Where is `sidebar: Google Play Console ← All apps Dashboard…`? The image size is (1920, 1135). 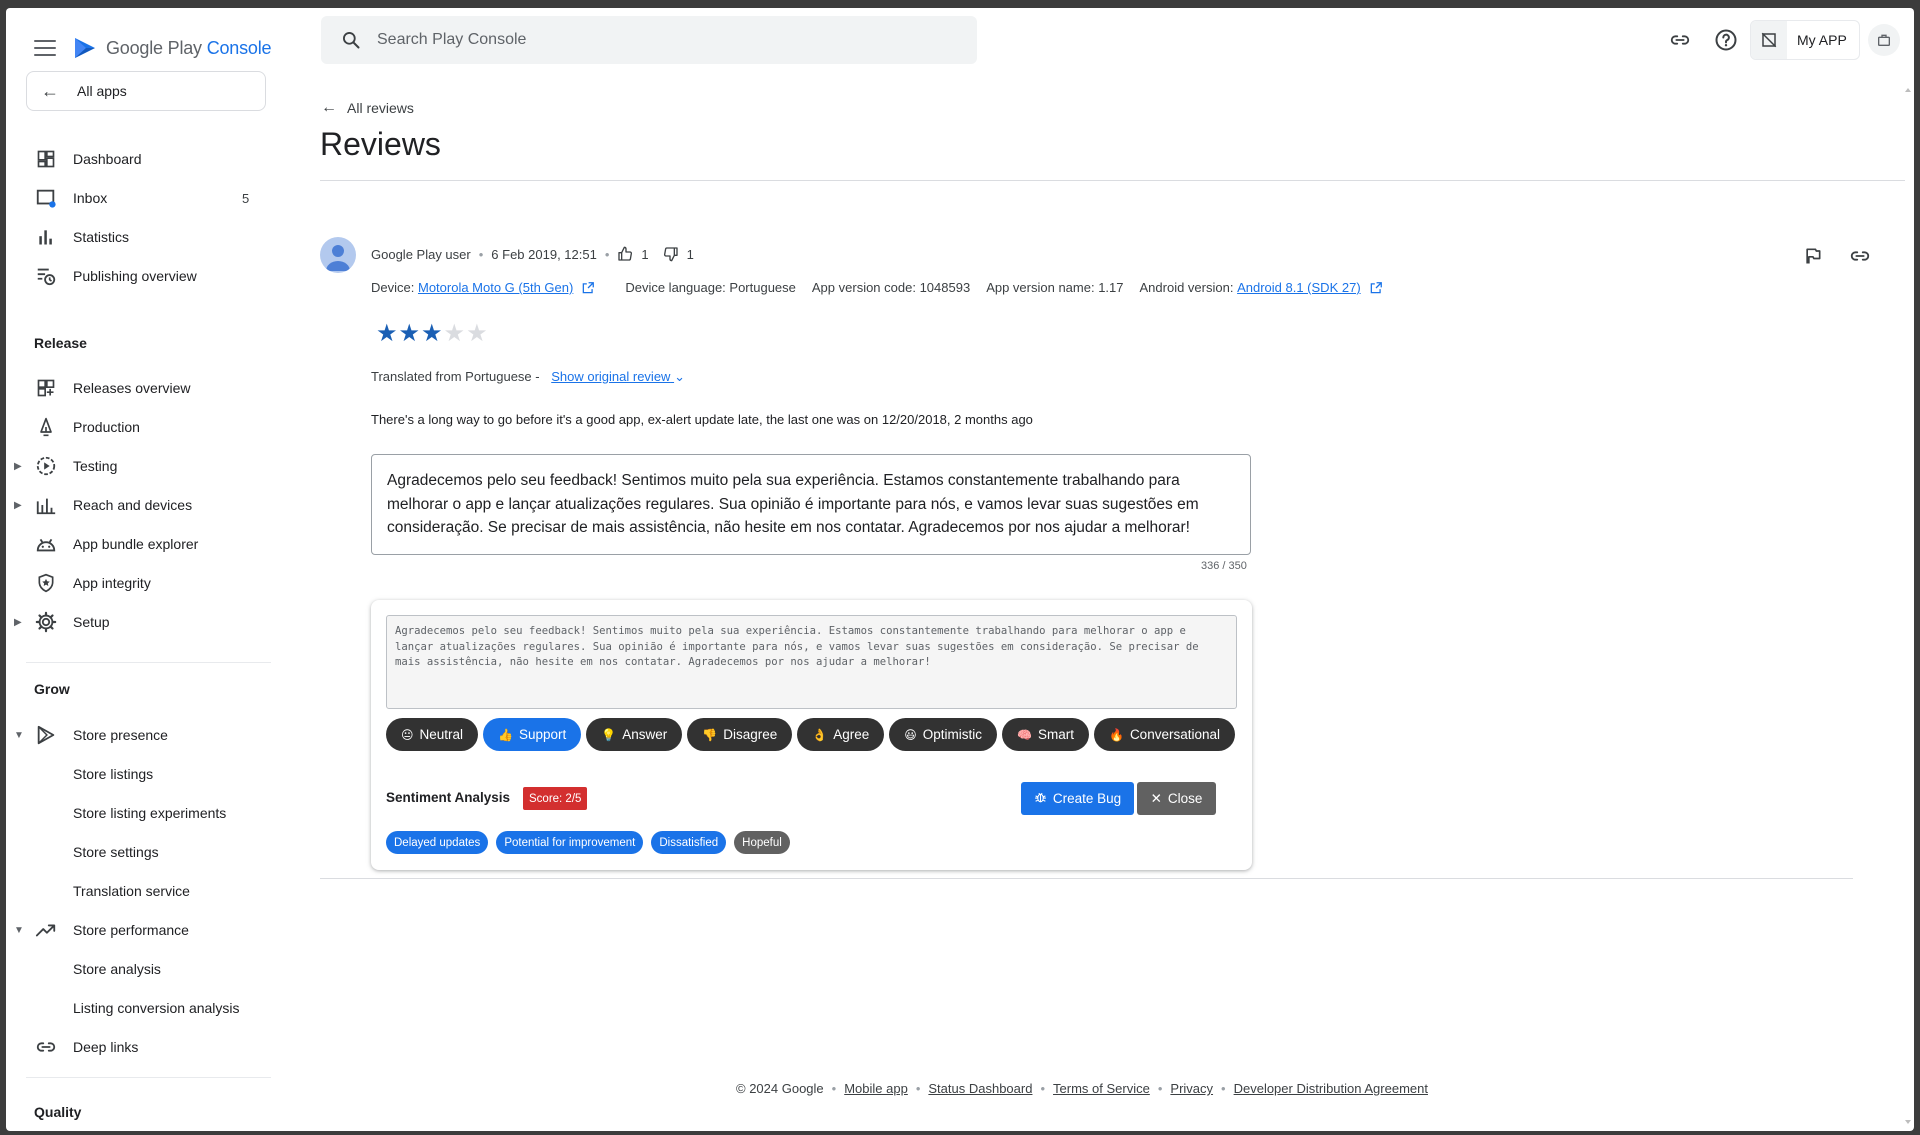 sidebar: Google Play Console ← All apps Dashboard… is located at coordinates (151, 569).